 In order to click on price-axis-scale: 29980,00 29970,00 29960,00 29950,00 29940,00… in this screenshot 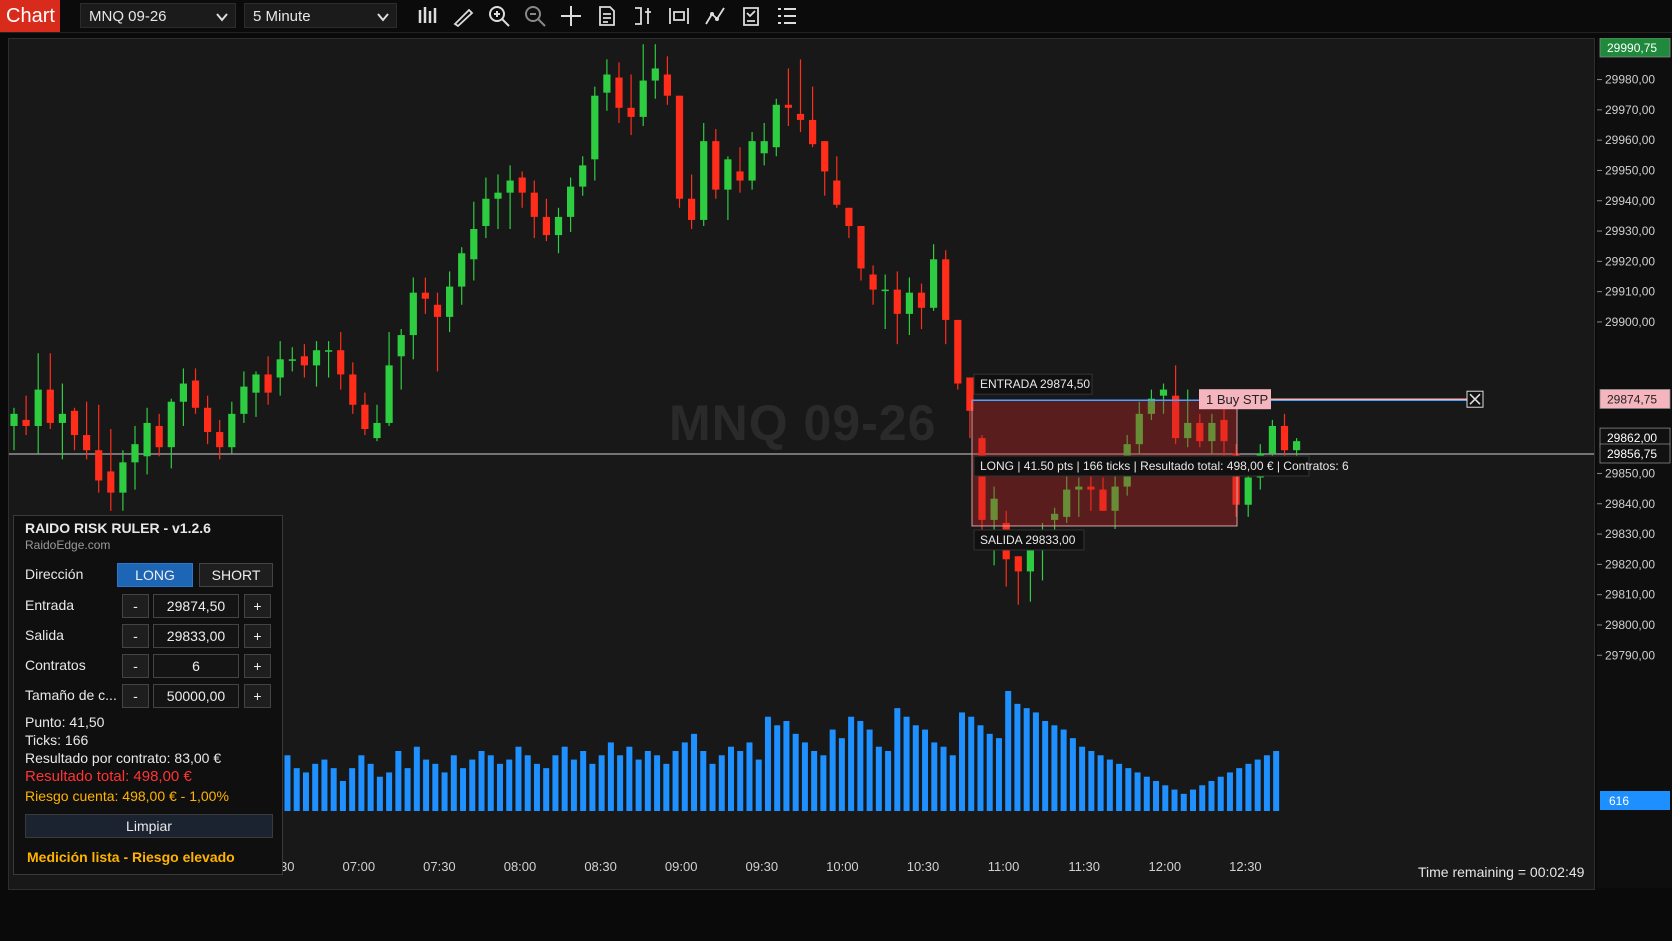, I will do `click(1634, 423)`.